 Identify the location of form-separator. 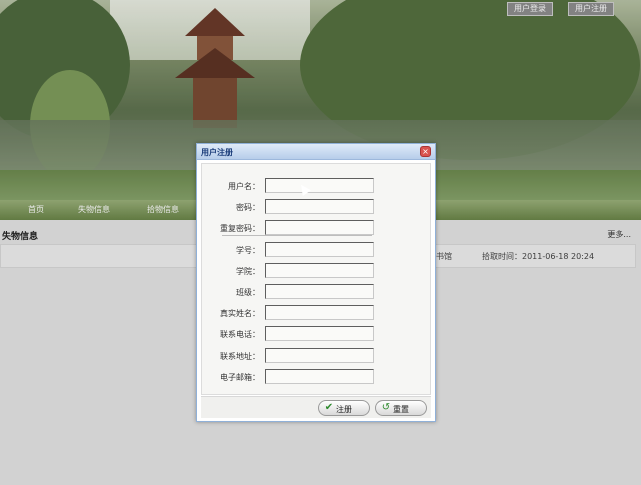
(297, 235).